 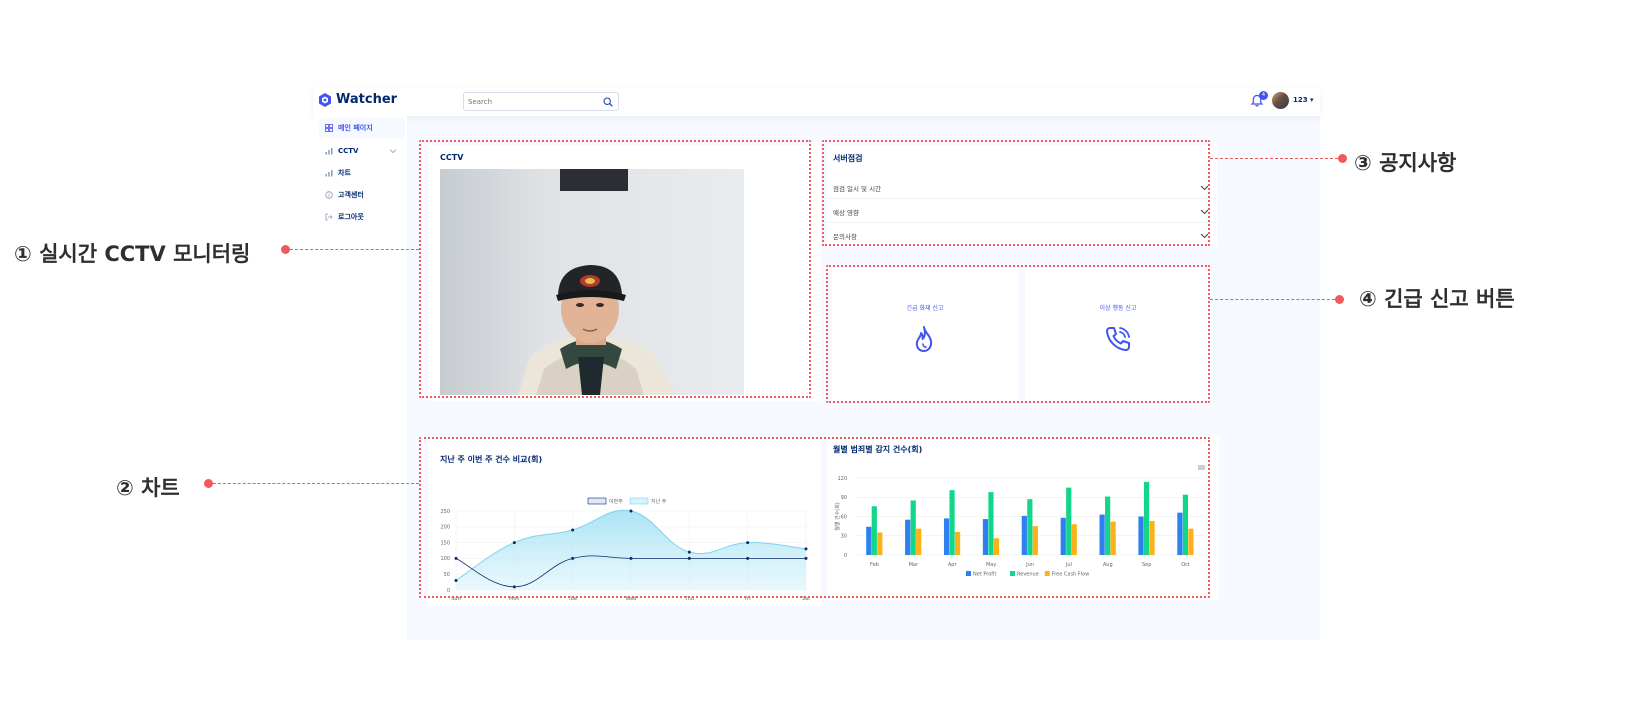 I want to click on sidebar-item-cctv: CCTV, so click(x=362, y=151).